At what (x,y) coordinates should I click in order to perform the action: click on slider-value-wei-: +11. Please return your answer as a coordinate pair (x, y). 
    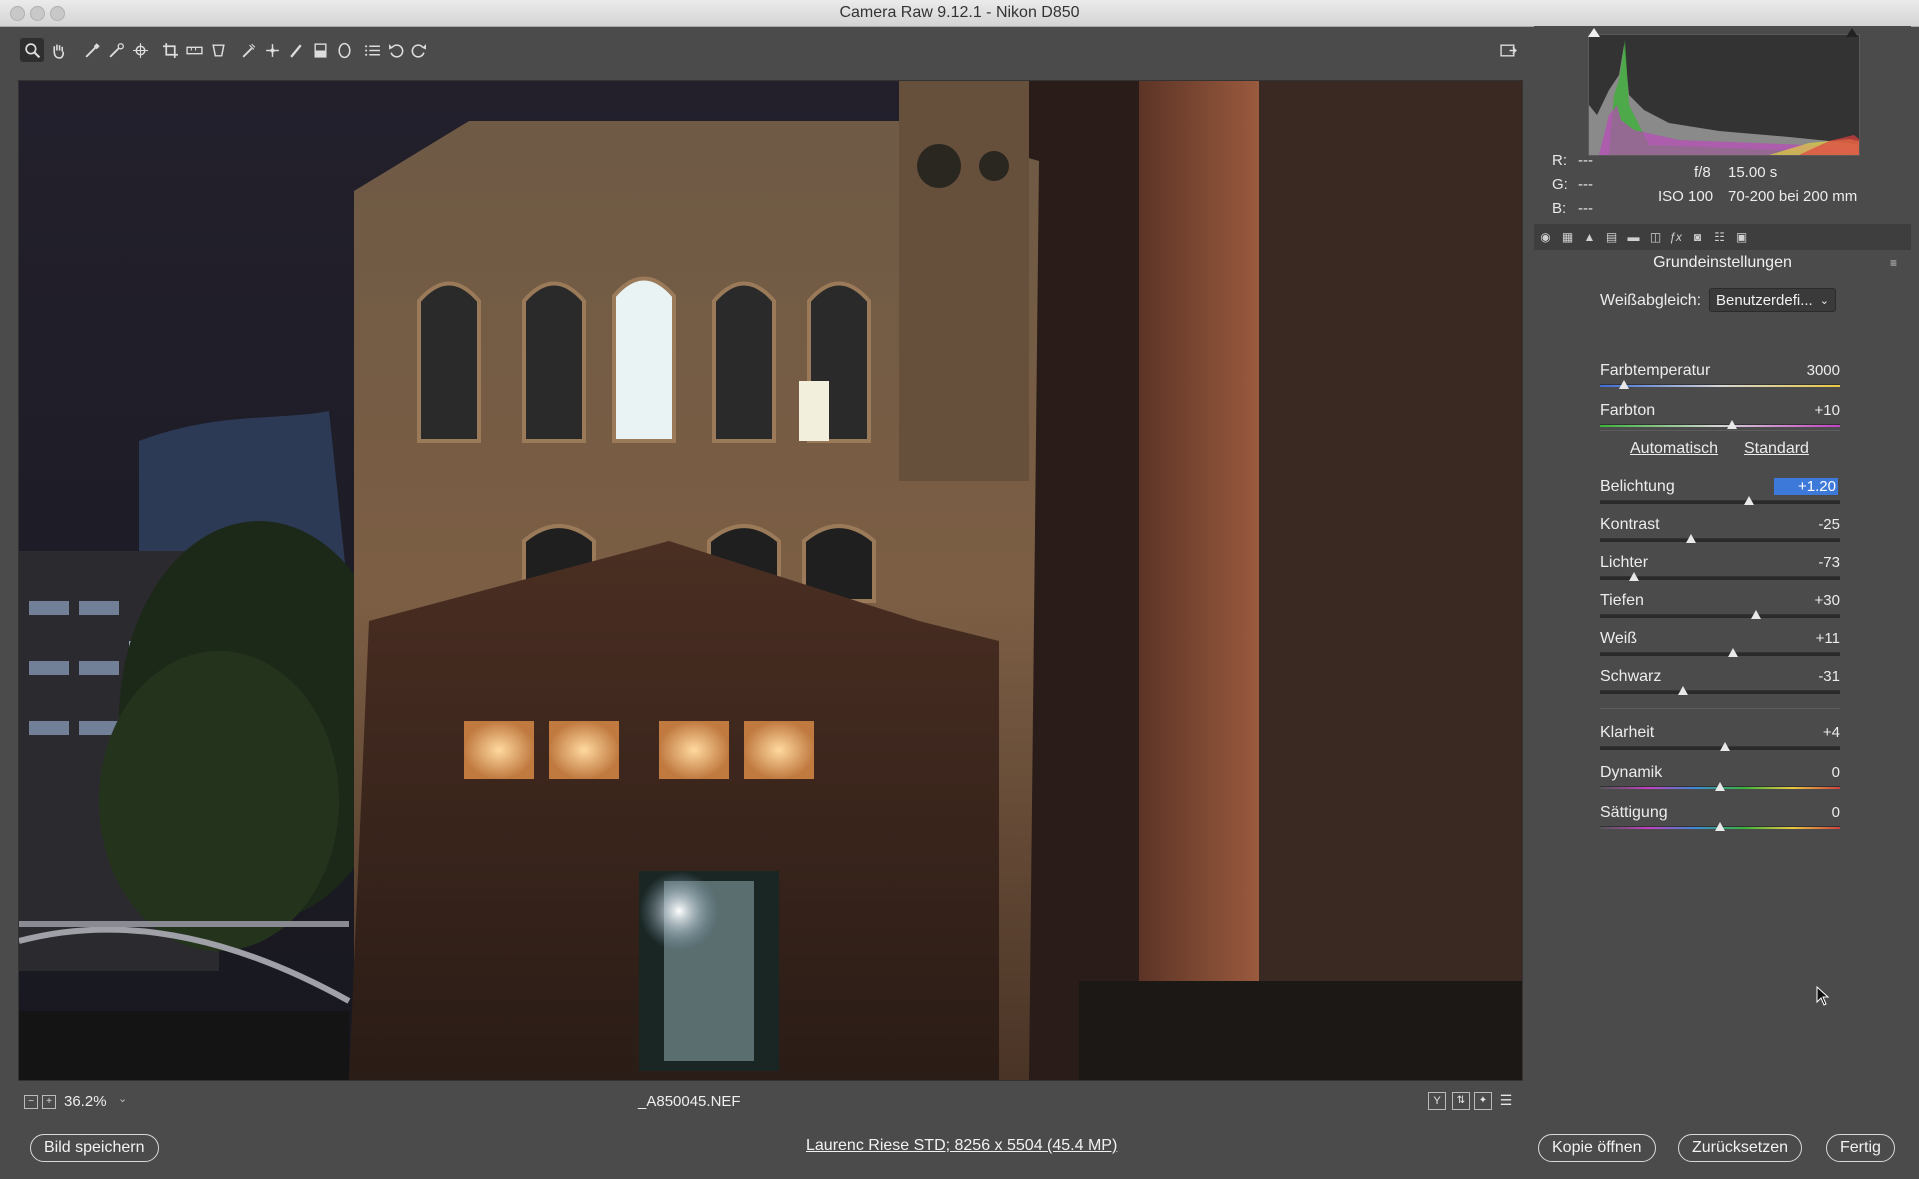
    Looking at the image, I should click on (1810, 638).